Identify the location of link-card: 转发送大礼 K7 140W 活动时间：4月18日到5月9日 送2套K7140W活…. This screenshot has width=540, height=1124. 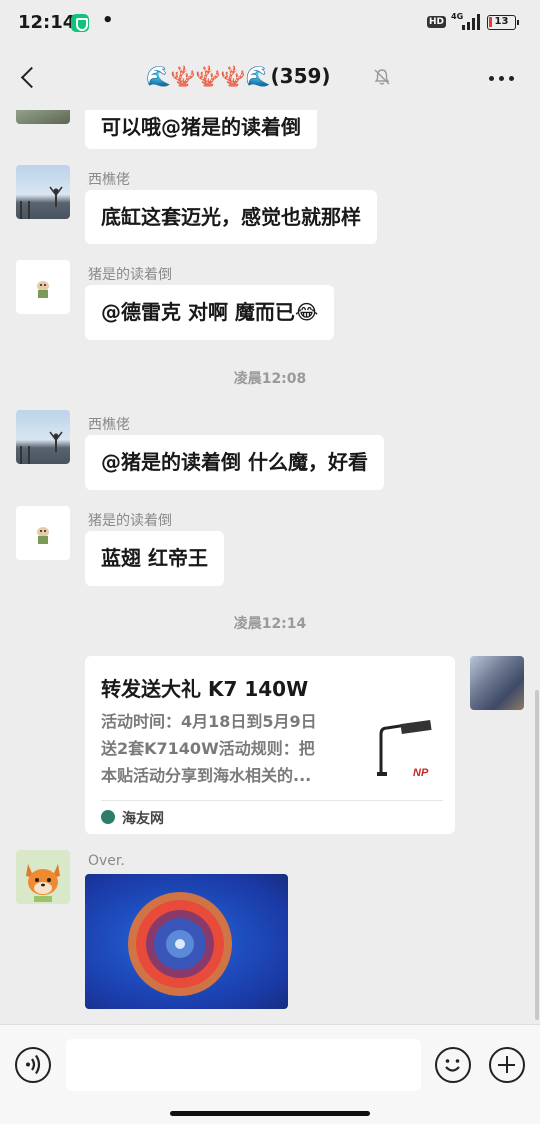
(270, 745).